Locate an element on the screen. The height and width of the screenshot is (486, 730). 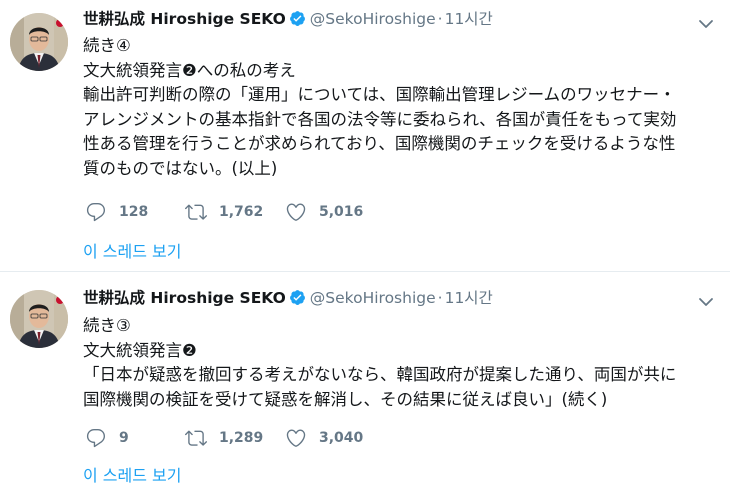
retweet-button: 1,289 is located at coordinates (224, 438).